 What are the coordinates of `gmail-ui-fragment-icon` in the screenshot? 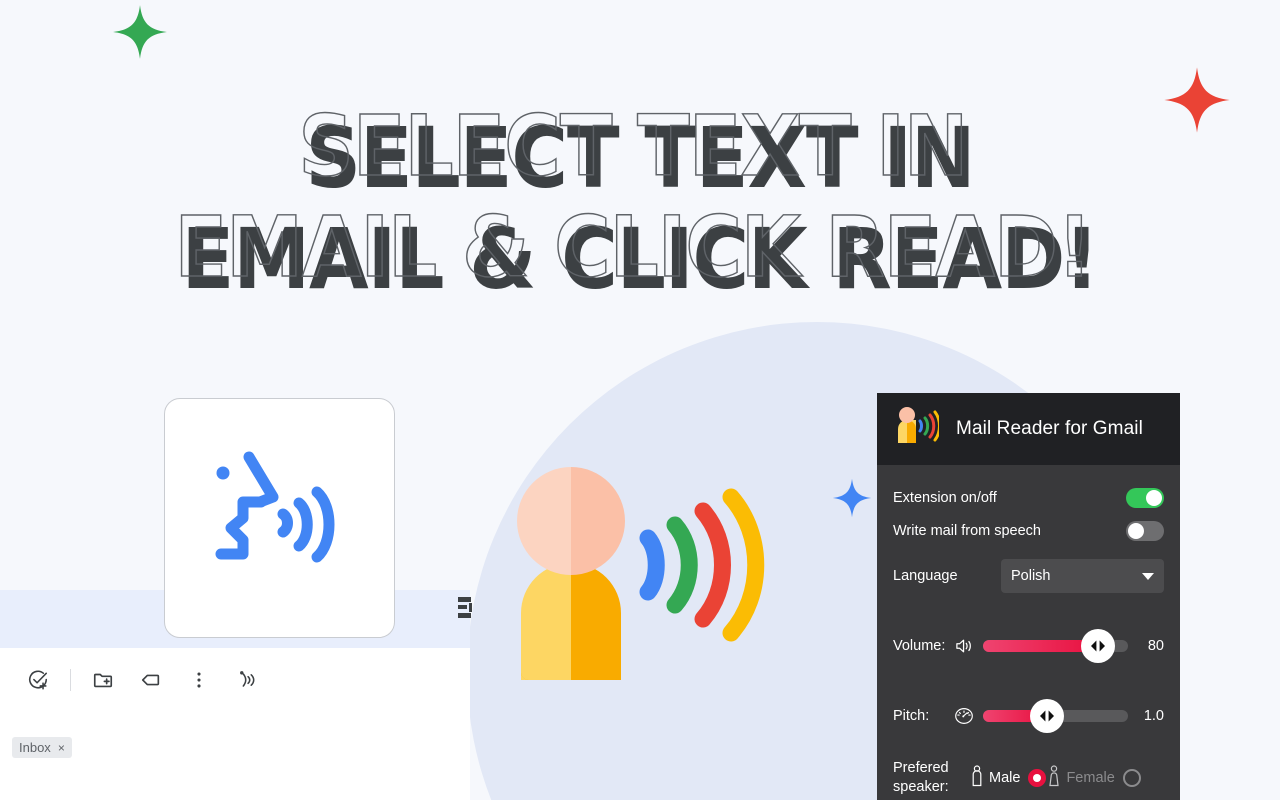 It's located at (466, 608).